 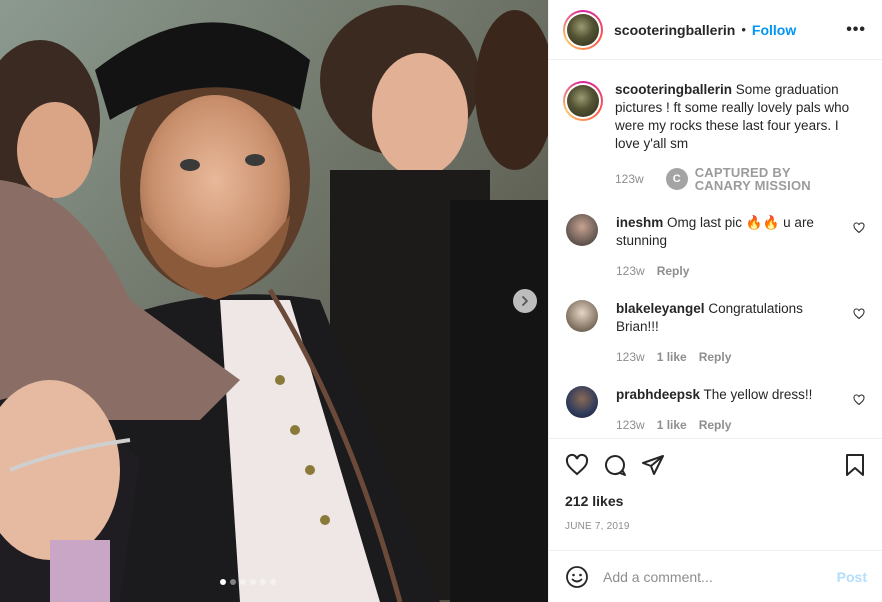 What do you see at coordinates (629, 179) in the screenshot?
I see `caption-time: 123w` at bounding box center [629, 179].